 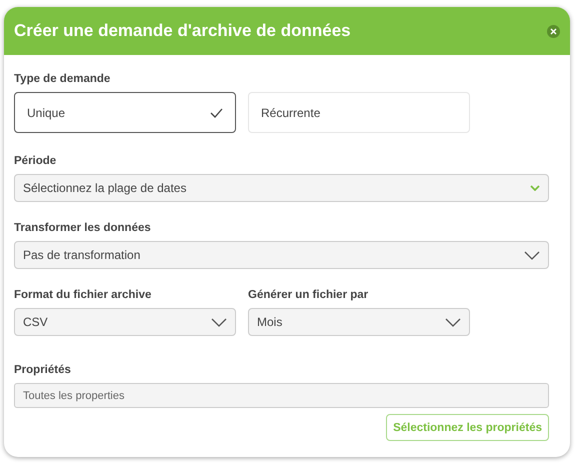 I want to click on dropdown: Mois, so click(x=359, y=322).